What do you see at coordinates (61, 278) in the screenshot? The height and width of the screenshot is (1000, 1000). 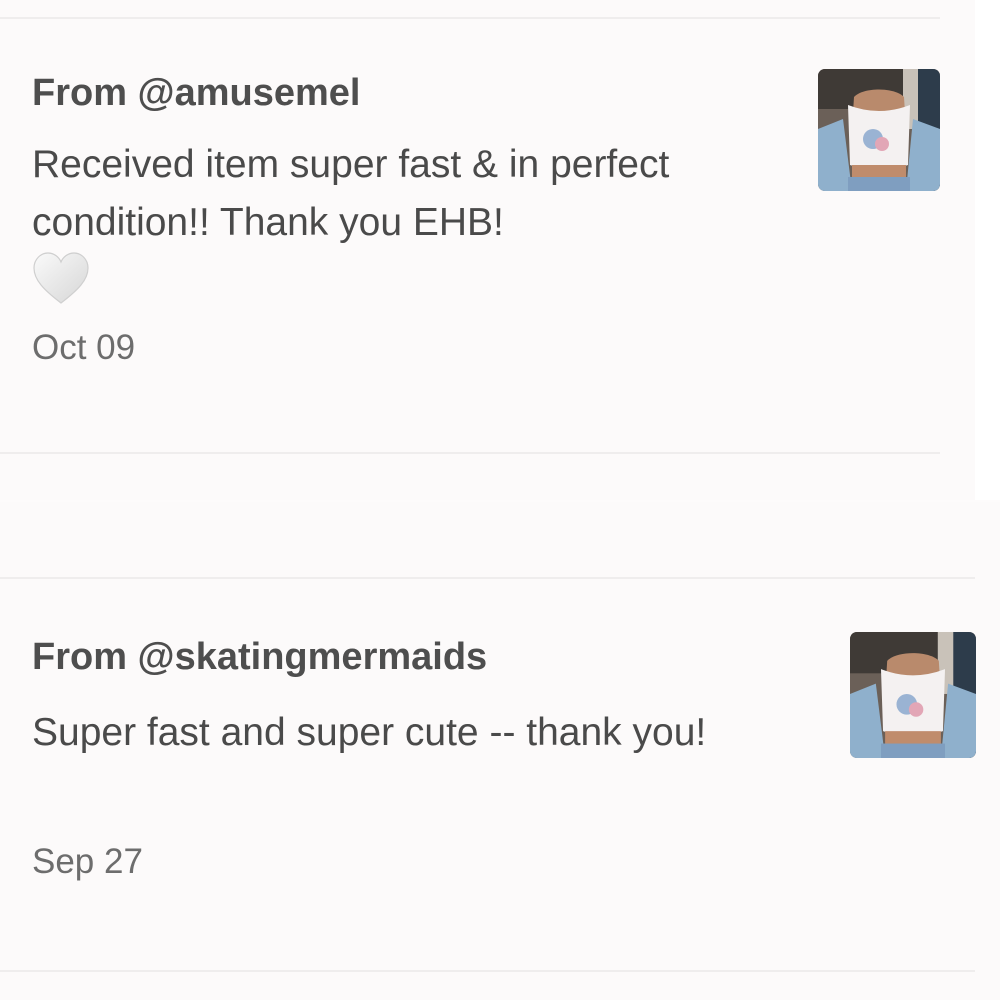 I see `white-heart-icon` at bounding box center [61, 278].